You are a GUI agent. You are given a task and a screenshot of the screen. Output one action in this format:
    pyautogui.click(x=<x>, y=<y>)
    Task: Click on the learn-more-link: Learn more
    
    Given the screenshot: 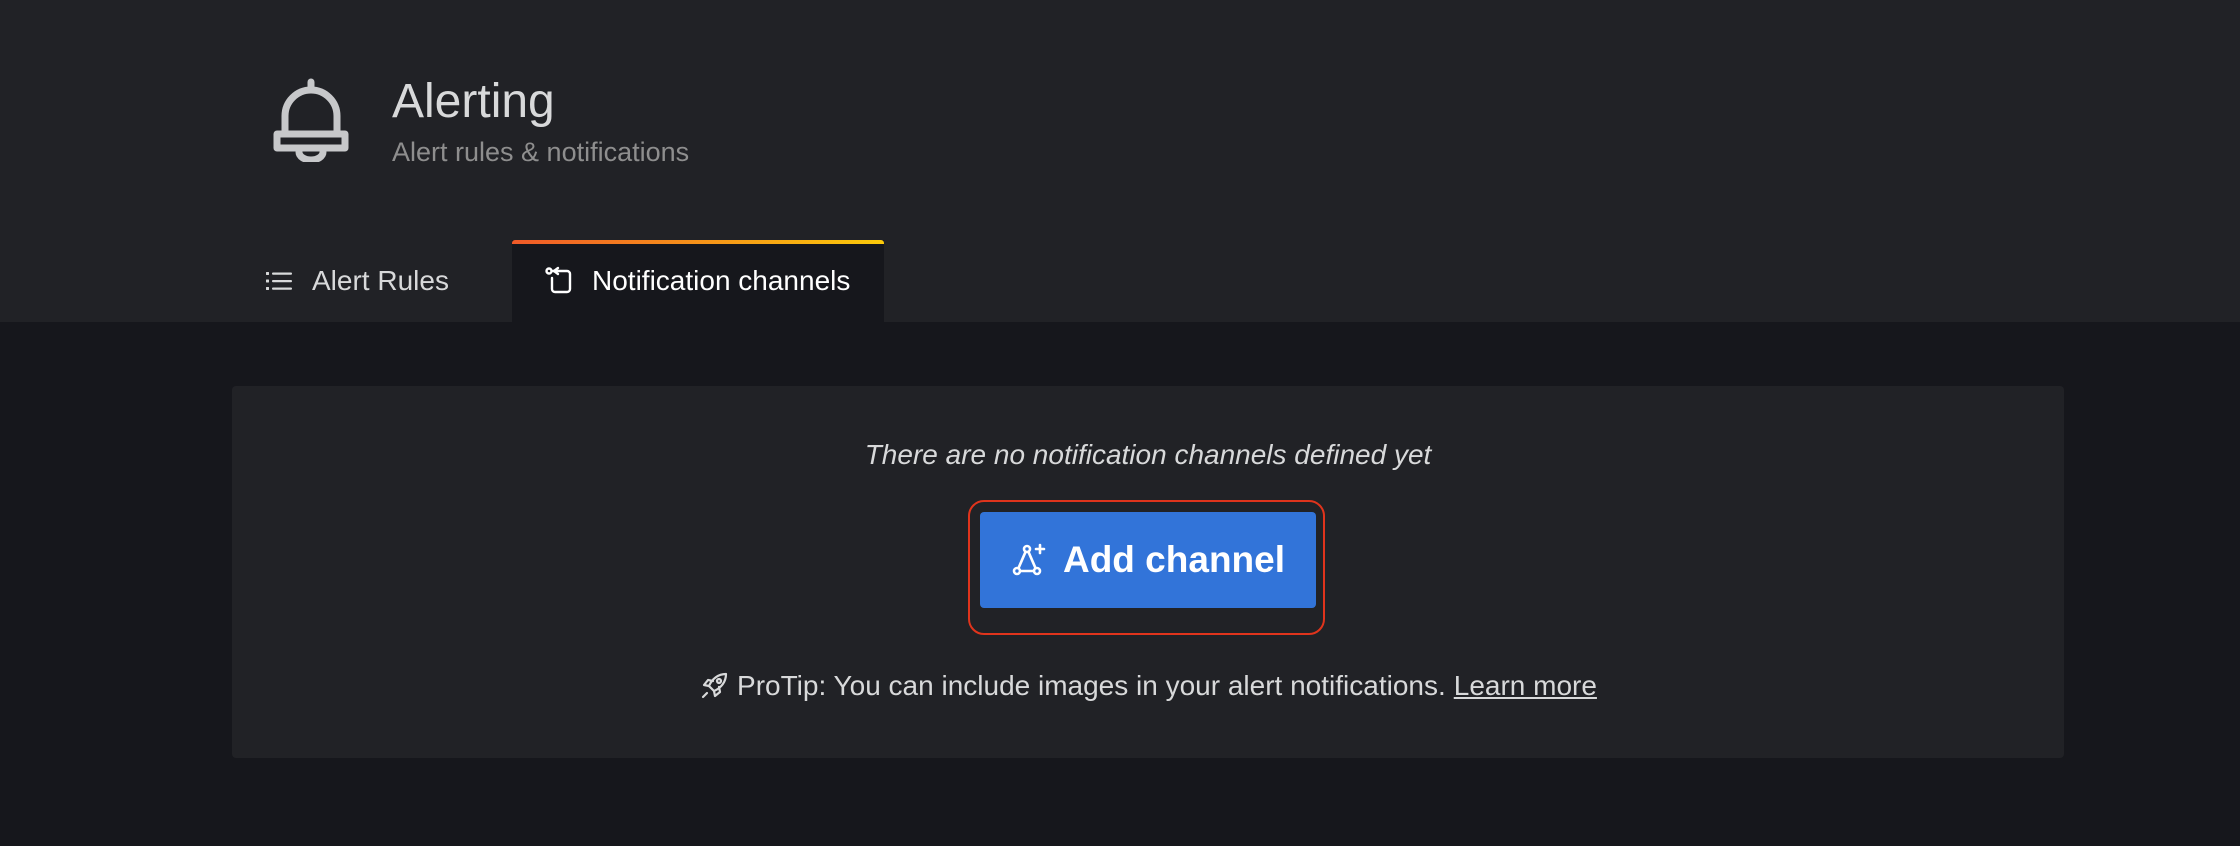 What is the action you would take?
    pyautogui.click(x=1525, y=686)
    